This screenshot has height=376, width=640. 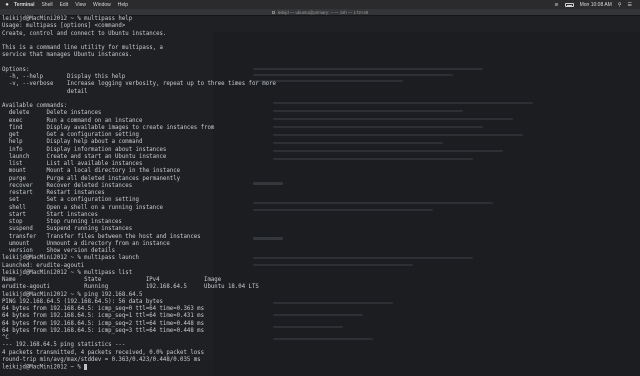 I want to click on terminal-line: leikijd@MacMini2012 ~ % multipass help, so click(x=67, y=19).